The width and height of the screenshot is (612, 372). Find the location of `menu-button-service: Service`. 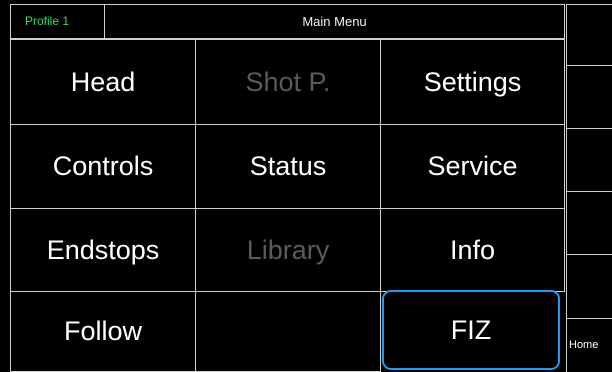

menu-button-service: Service is located at coordinates (472, 166).